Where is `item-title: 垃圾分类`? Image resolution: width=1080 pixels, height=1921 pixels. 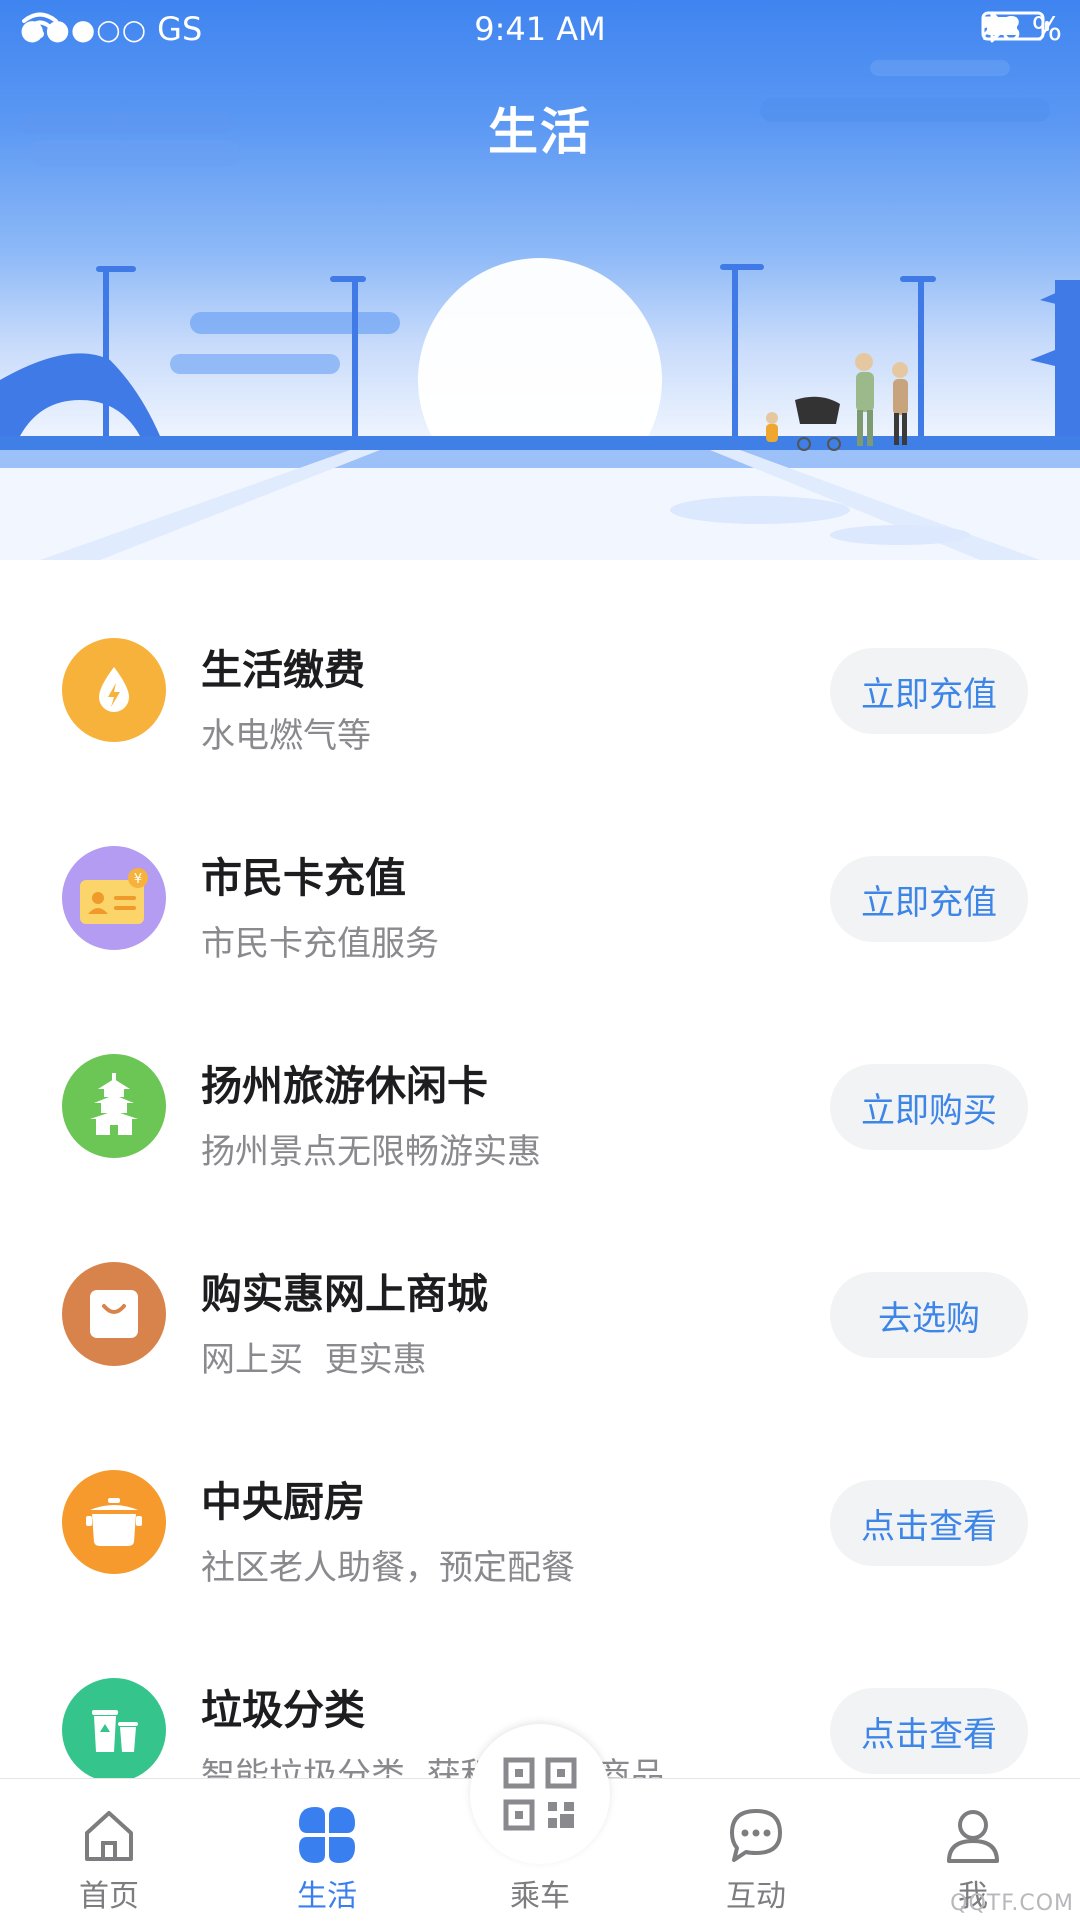
item-title: 垃圾分类 is located at coordinates (283, 1710).